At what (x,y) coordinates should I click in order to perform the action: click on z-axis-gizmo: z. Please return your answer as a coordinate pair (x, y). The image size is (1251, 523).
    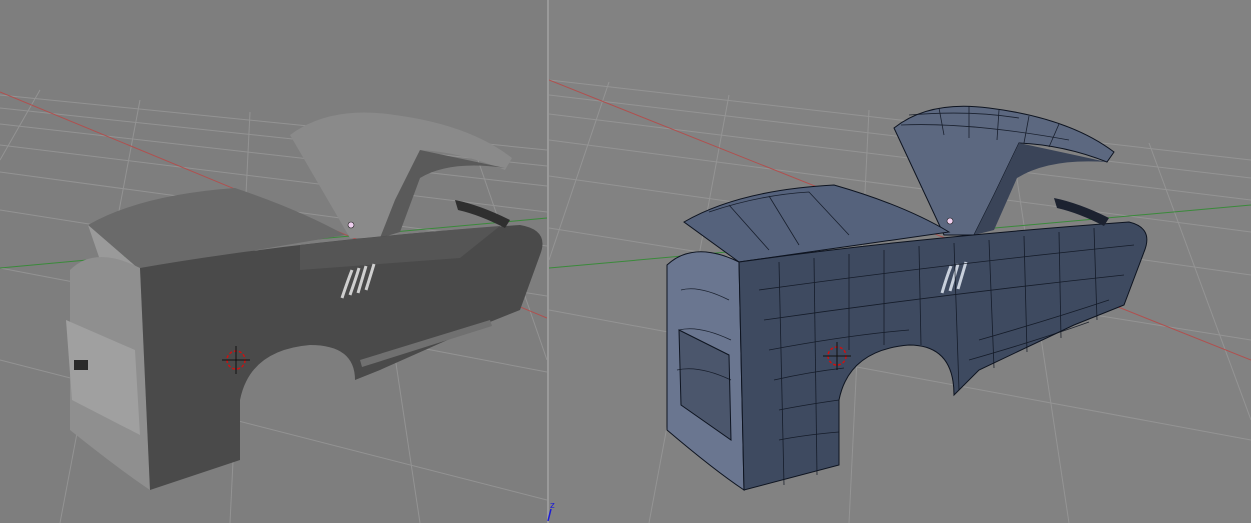
    Looking at the image, I should click on (551, 511).